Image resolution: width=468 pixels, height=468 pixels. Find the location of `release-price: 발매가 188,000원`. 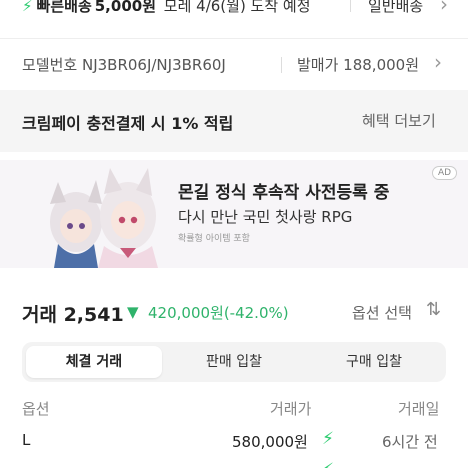

release-price: 발매가 188,000원 is located at coordinates (358, 64).